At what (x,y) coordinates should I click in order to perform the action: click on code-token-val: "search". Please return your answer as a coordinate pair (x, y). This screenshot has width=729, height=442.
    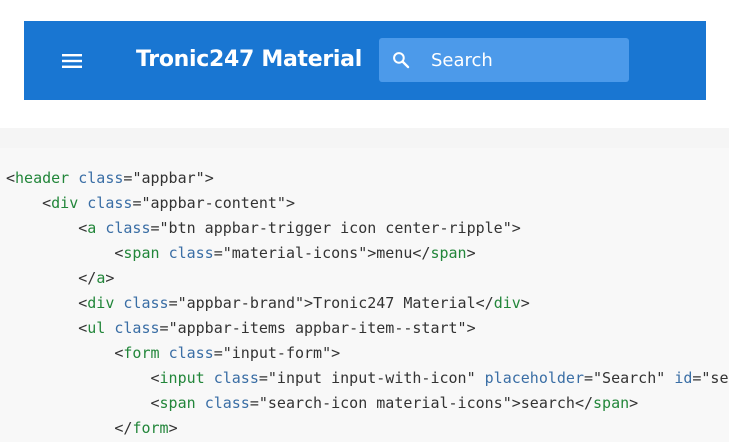
    Looking at the image, I should click on (715, 378).